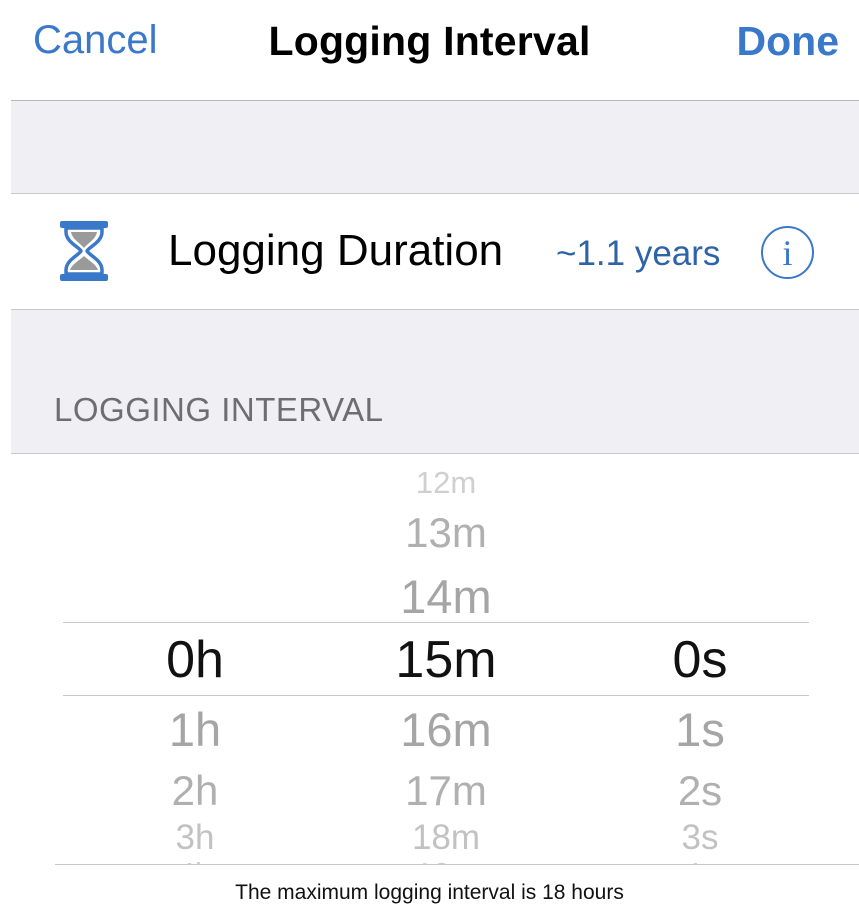  What do you see at coordinates (700, 729) in the screenshot?
I see `picker-seconds-option: 1s` at bounding box center [700, 729].